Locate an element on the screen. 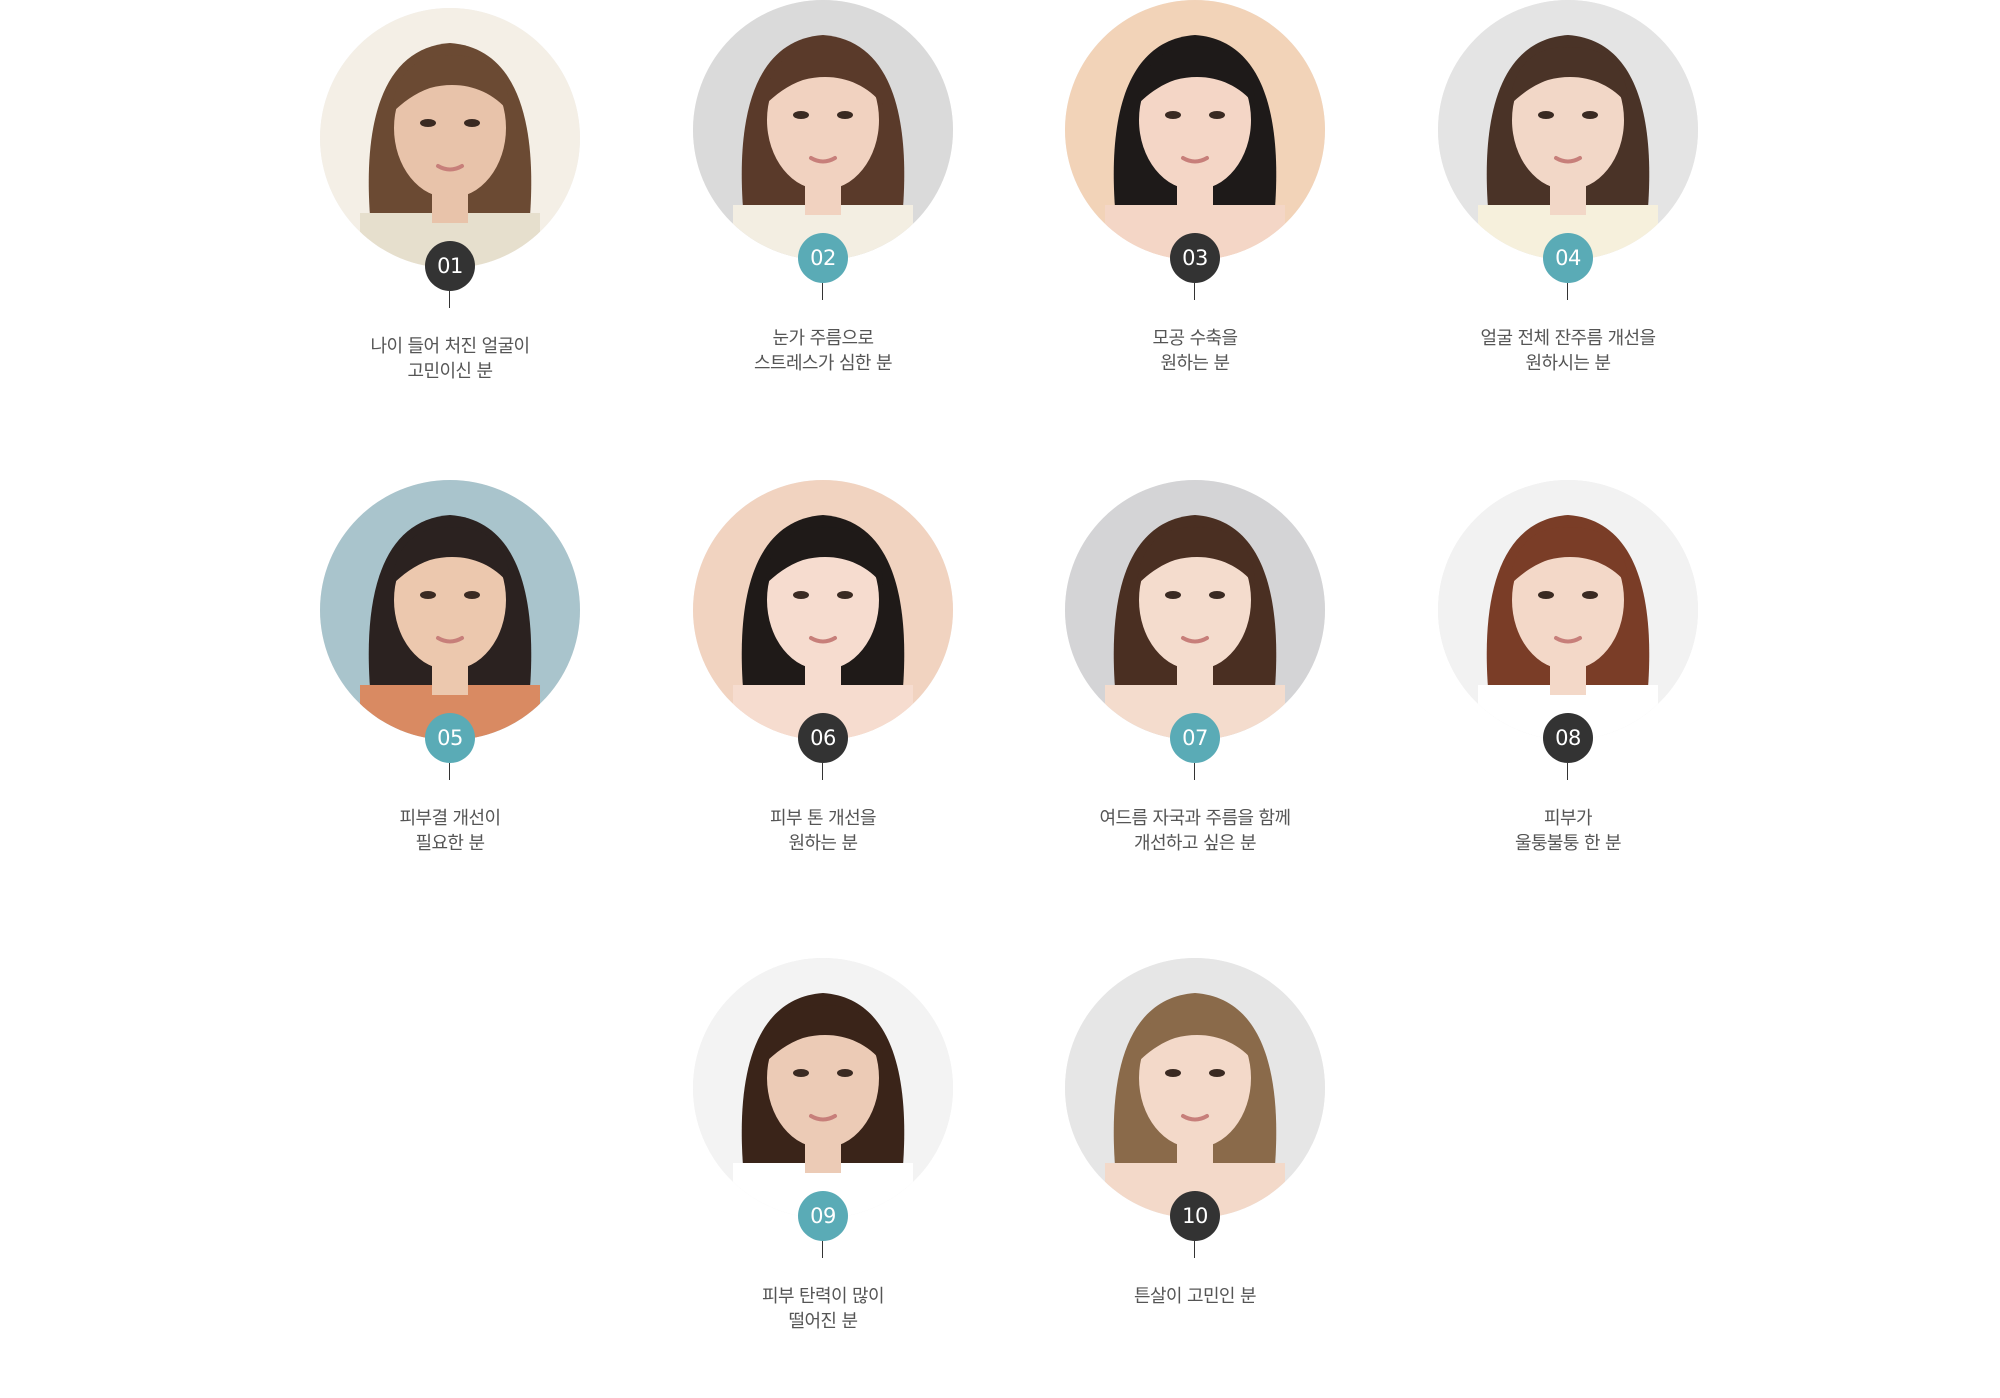 The height and width of the screenshot is (1398, 2000). label-line-2: 원하시는 분 is located at coordinates (1568, 363).